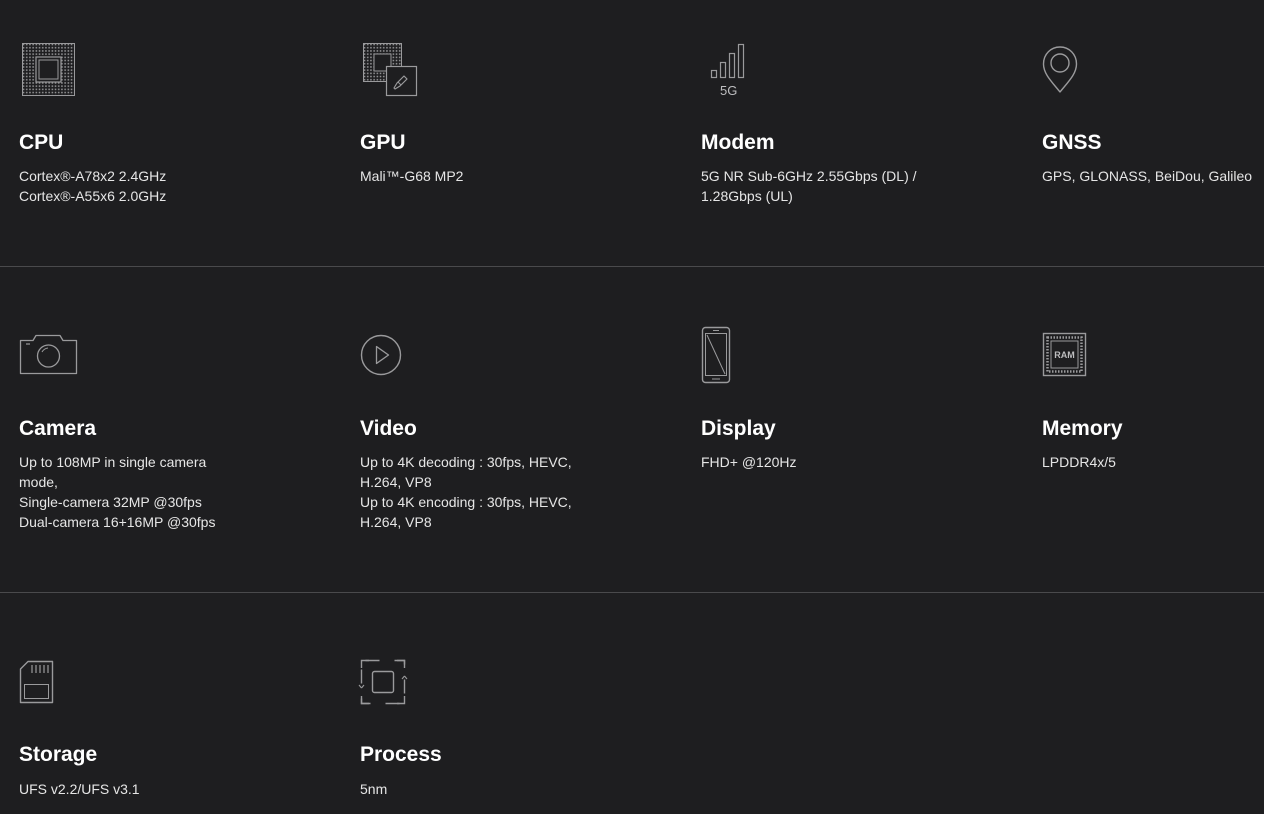 The image size is (1264, 814). What do you see at coordinates (58, 428) in the screenshot?
I see `spec-title: Camera` at bounding box center [58, 428].